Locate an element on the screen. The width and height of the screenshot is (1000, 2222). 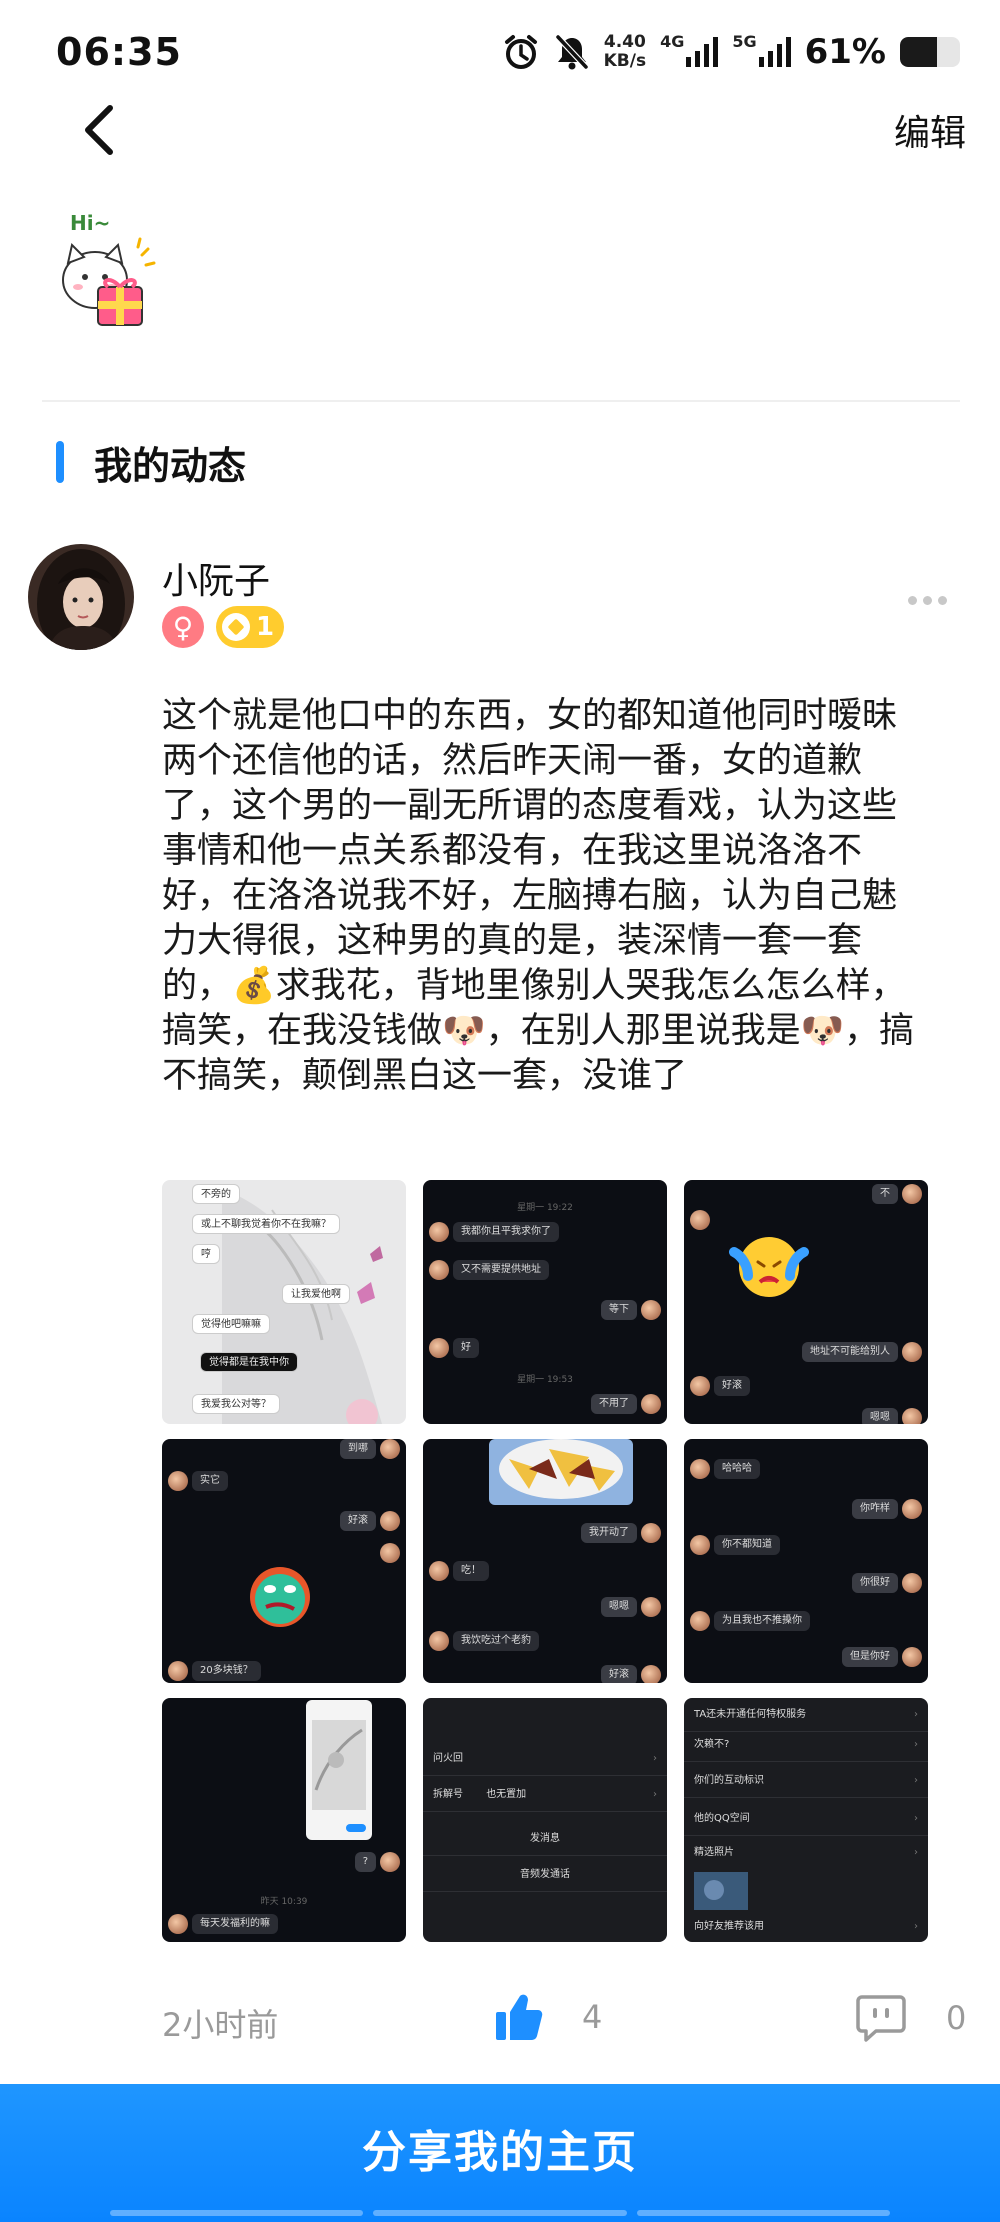
chat-bubble: ? is located at coordinates (365, 1862).